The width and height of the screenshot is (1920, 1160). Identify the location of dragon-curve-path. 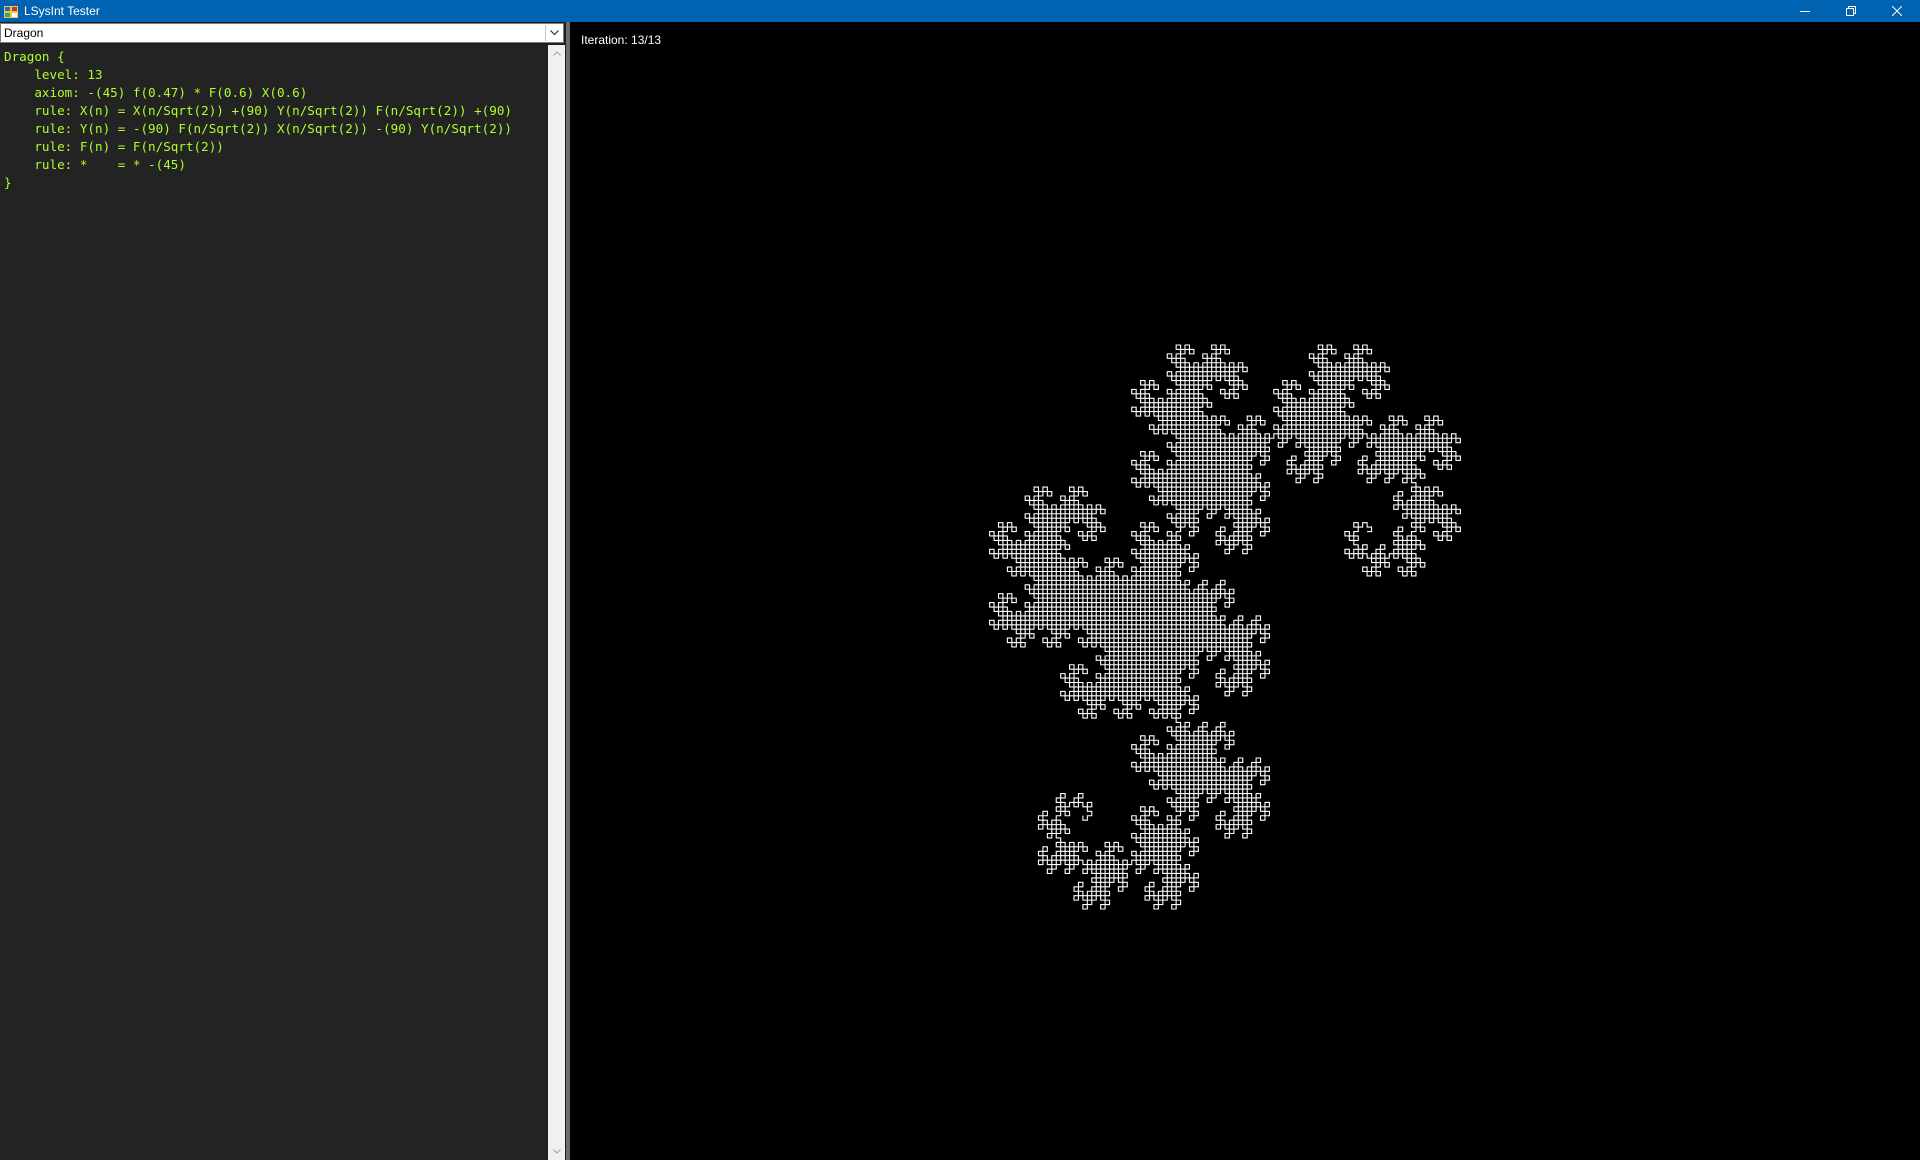
(1225, 627).